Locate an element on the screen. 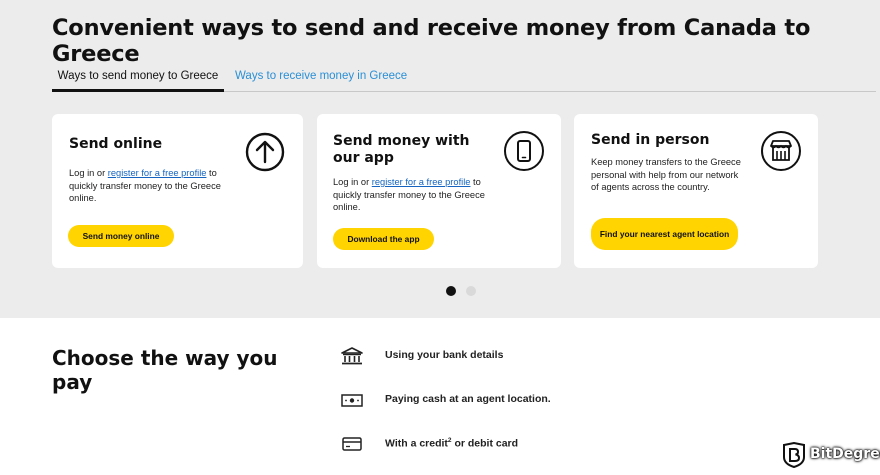 The width and height of the screenshot is (880, 475). card-title: Send in person is located at coordinates (650, 140).